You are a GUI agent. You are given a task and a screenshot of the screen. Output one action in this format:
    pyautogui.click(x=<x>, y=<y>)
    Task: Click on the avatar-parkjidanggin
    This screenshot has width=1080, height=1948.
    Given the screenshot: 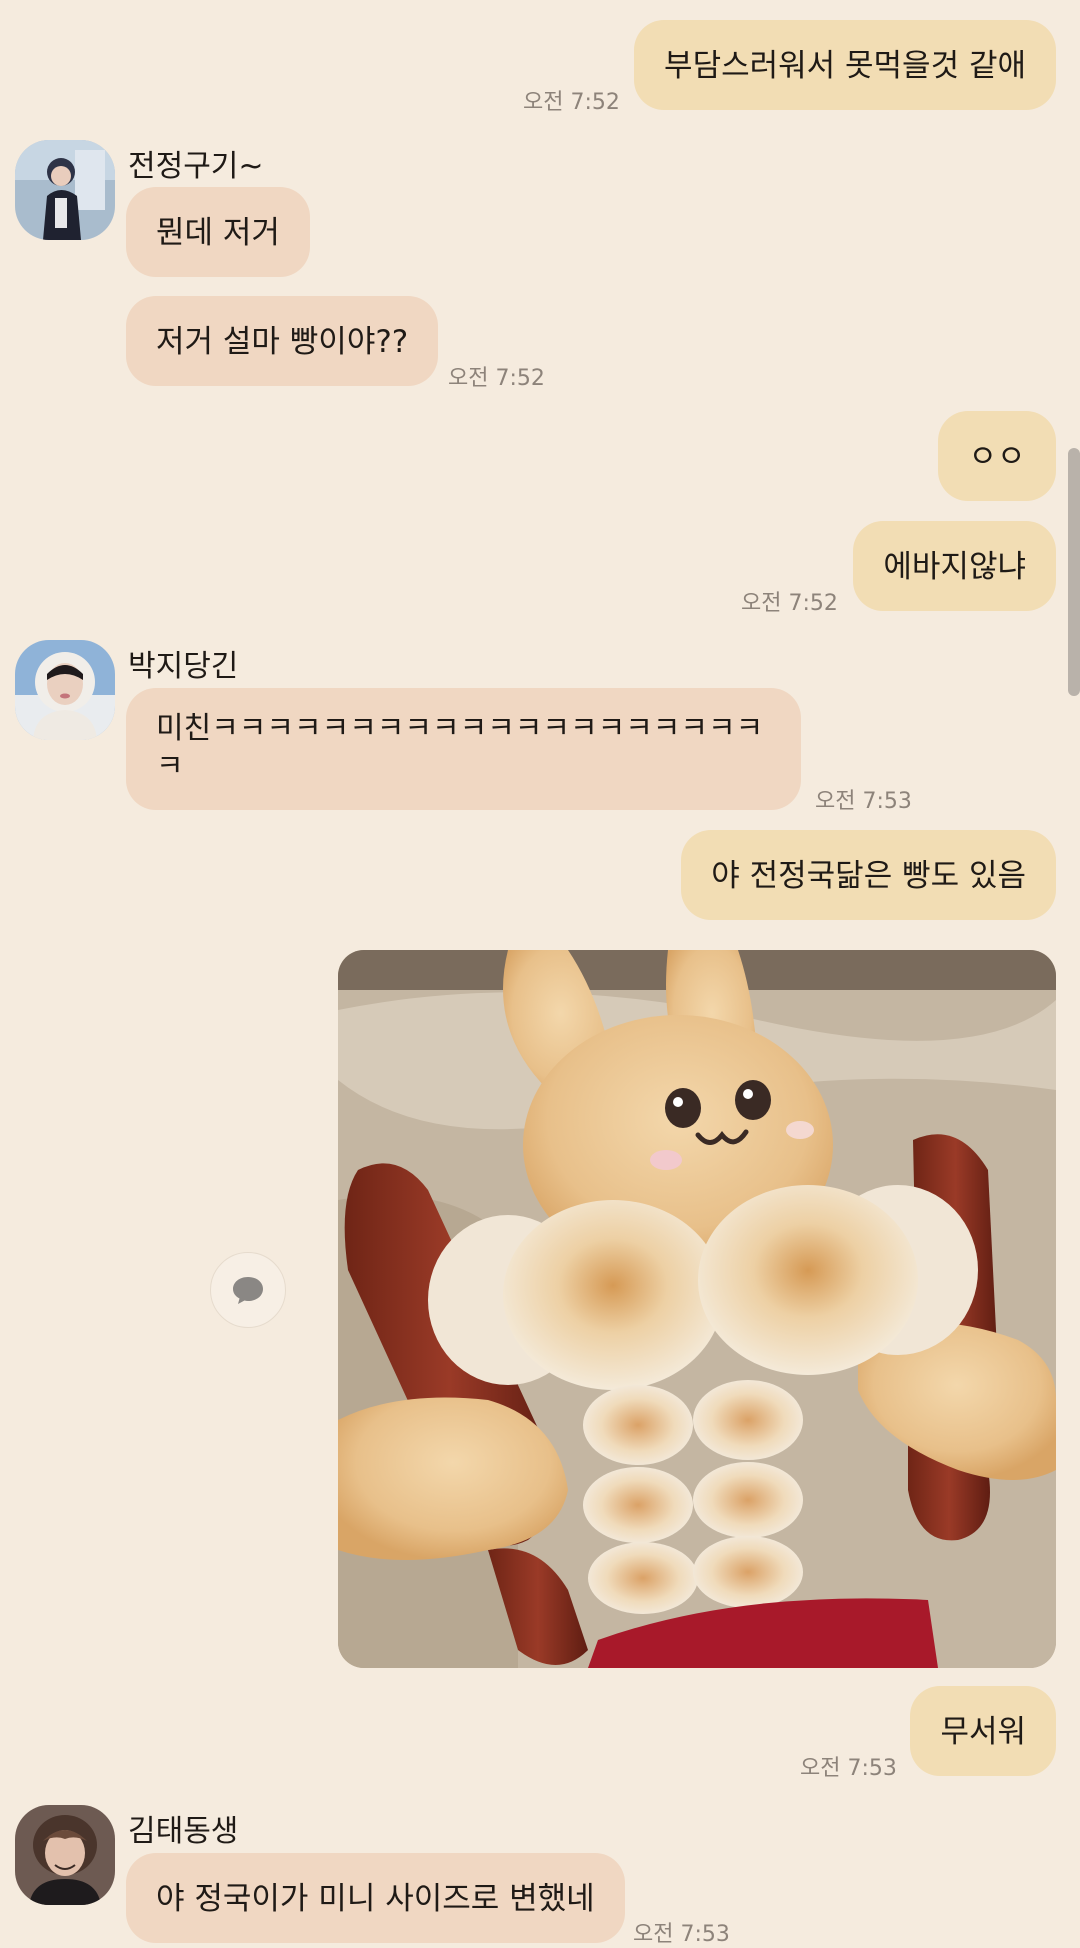 What is the action you would take?
    pyautogui.click(x=65, y=690)
    